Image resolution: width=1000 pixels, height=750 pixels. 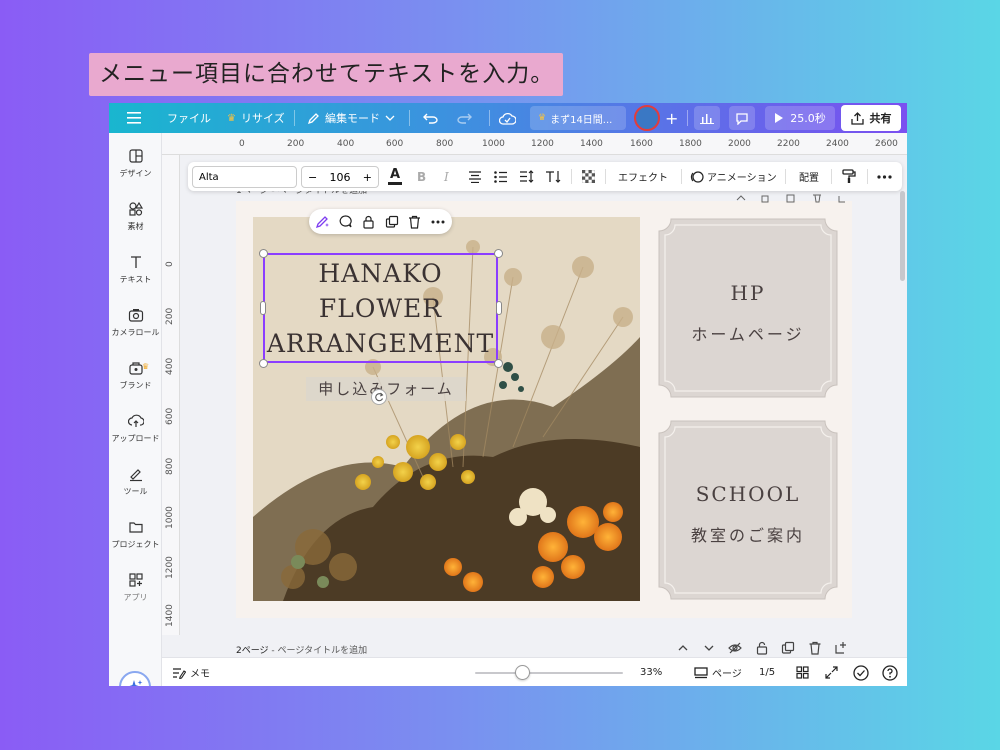 I want to click on list-button, so click(x=501, y=176).